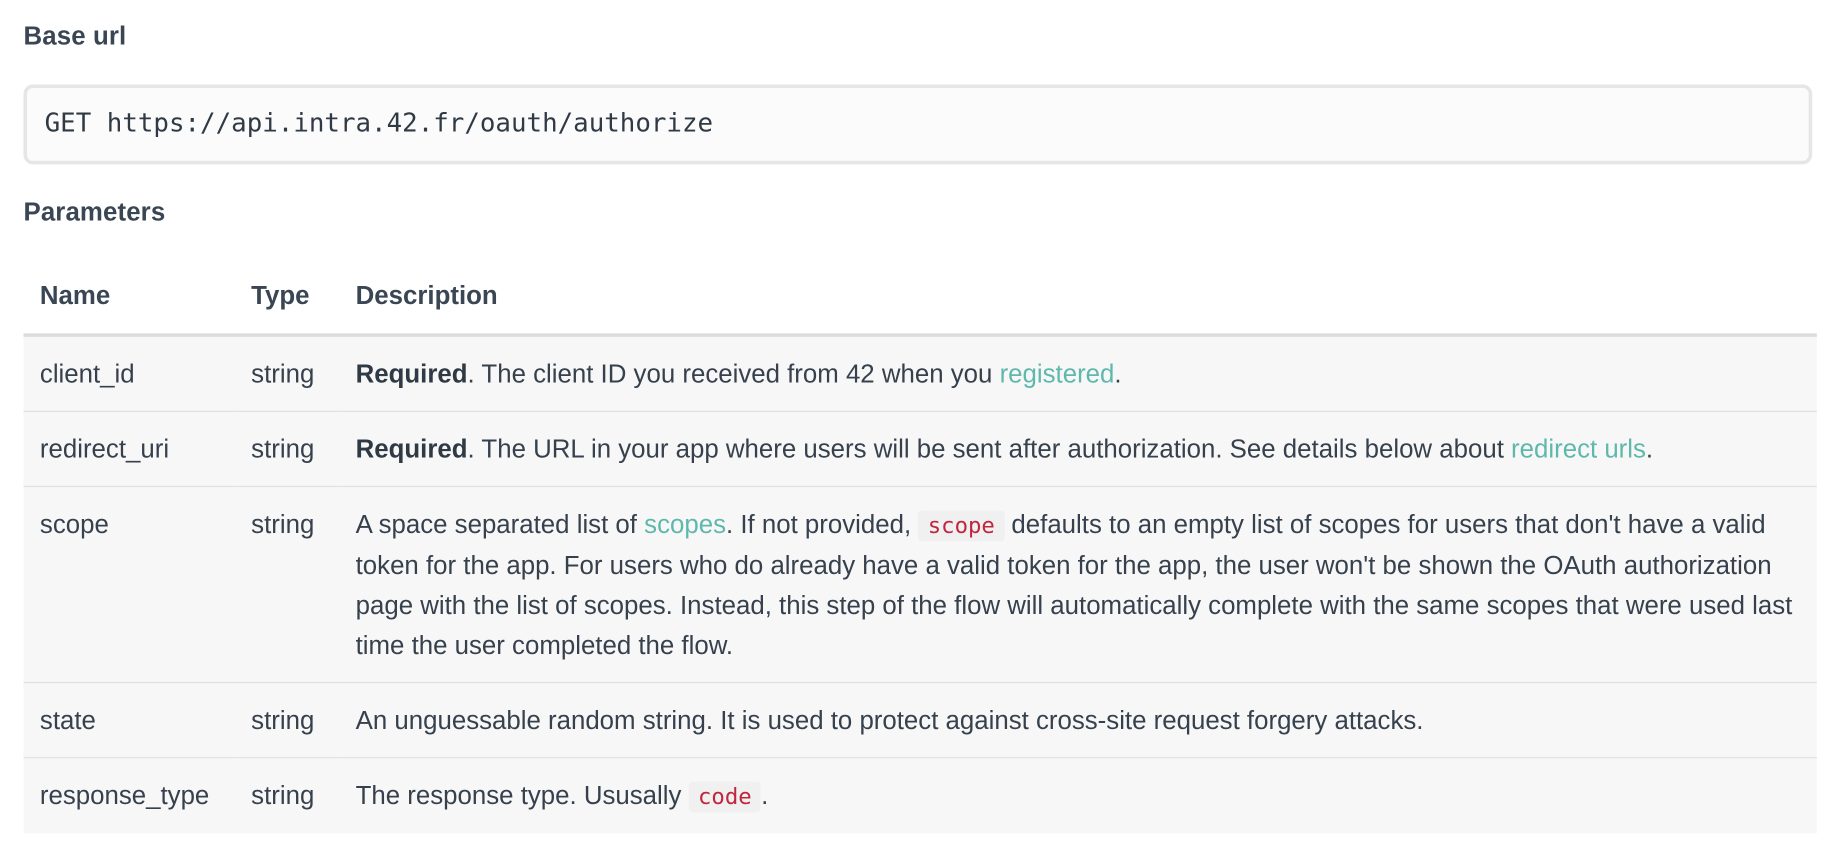  Describe the element at coordinates (129, 373) in the screenshot. I see `param-name: client_id` at that location.